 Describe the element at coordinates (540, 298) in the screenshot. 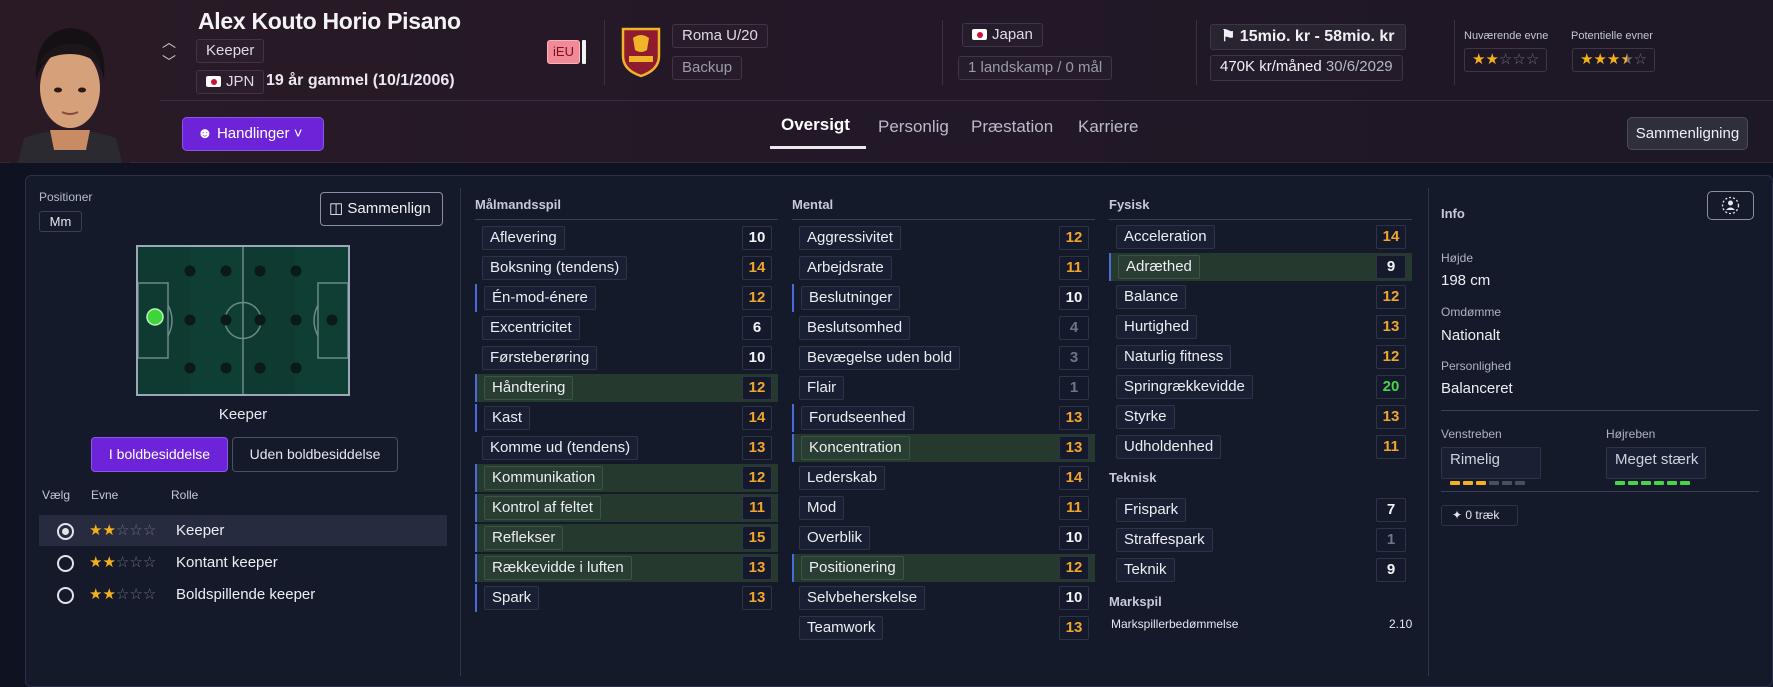

I see `attribute-name: Én-mod-énere` at that location.